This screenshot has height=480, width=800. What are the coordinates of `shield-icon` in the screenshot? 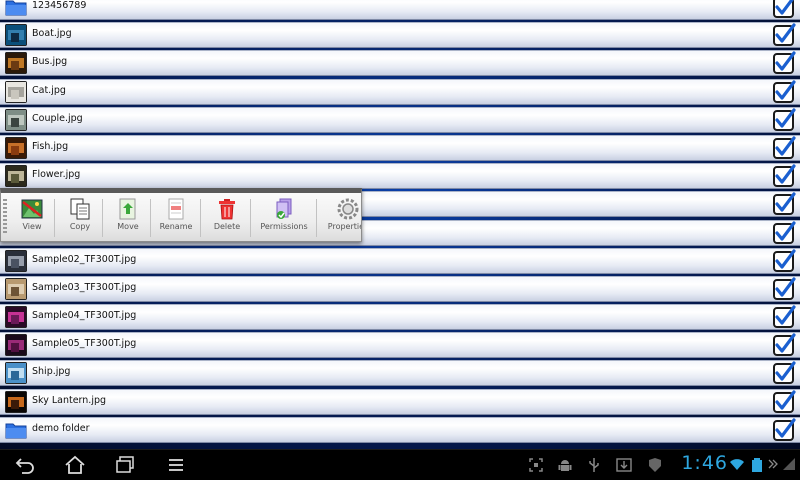 It's located at (655, 465).